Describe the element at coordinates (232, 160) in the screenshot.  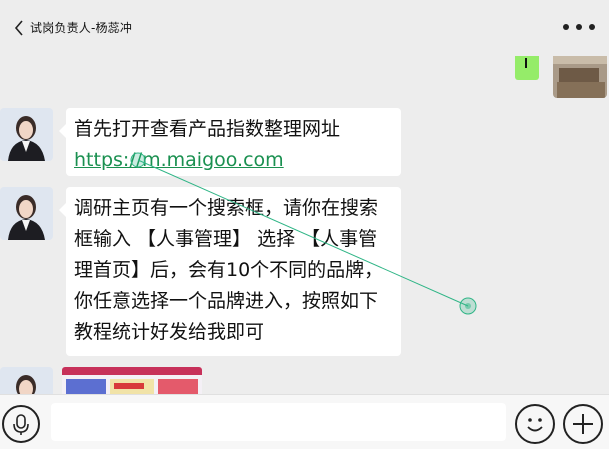
I see `message-link: https://m.maigoo.com` at that location.